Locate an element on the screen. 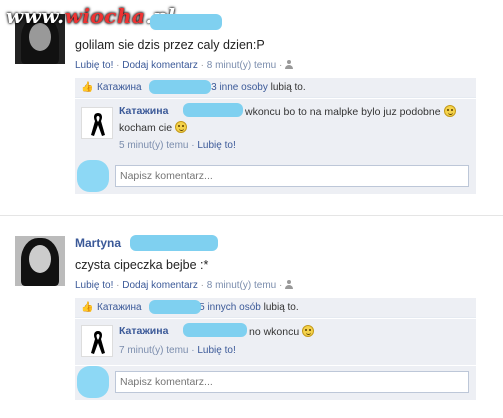  composer-avatar is located at coordinates (93, 382).